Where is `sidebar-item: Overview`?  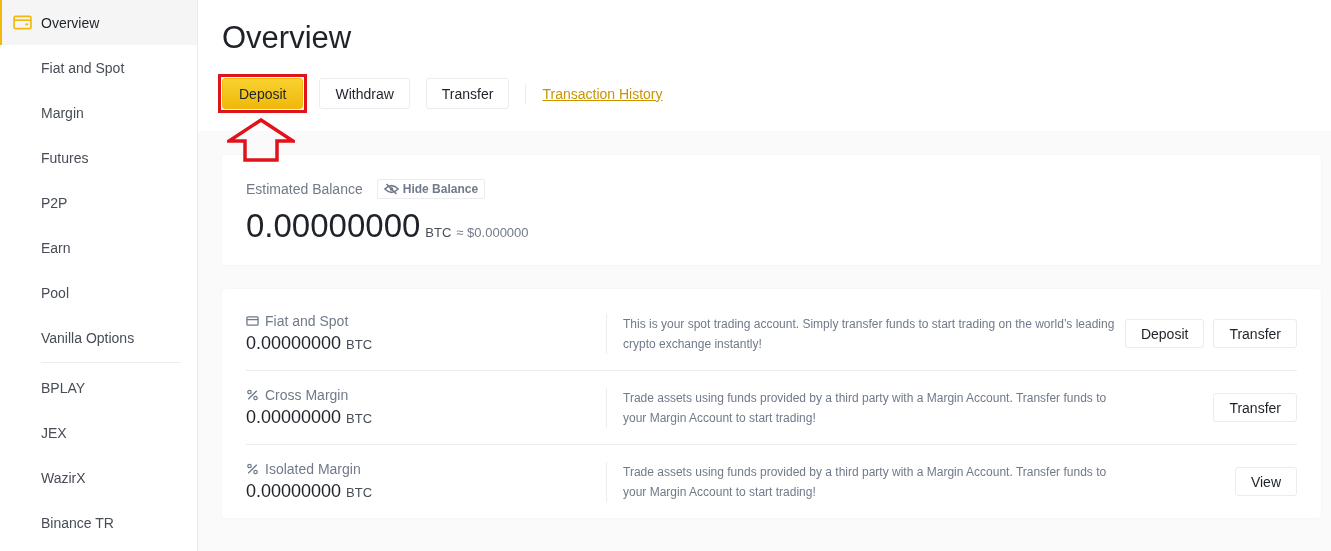
sidebar-item: Overview is located at coordinates (98, 22).